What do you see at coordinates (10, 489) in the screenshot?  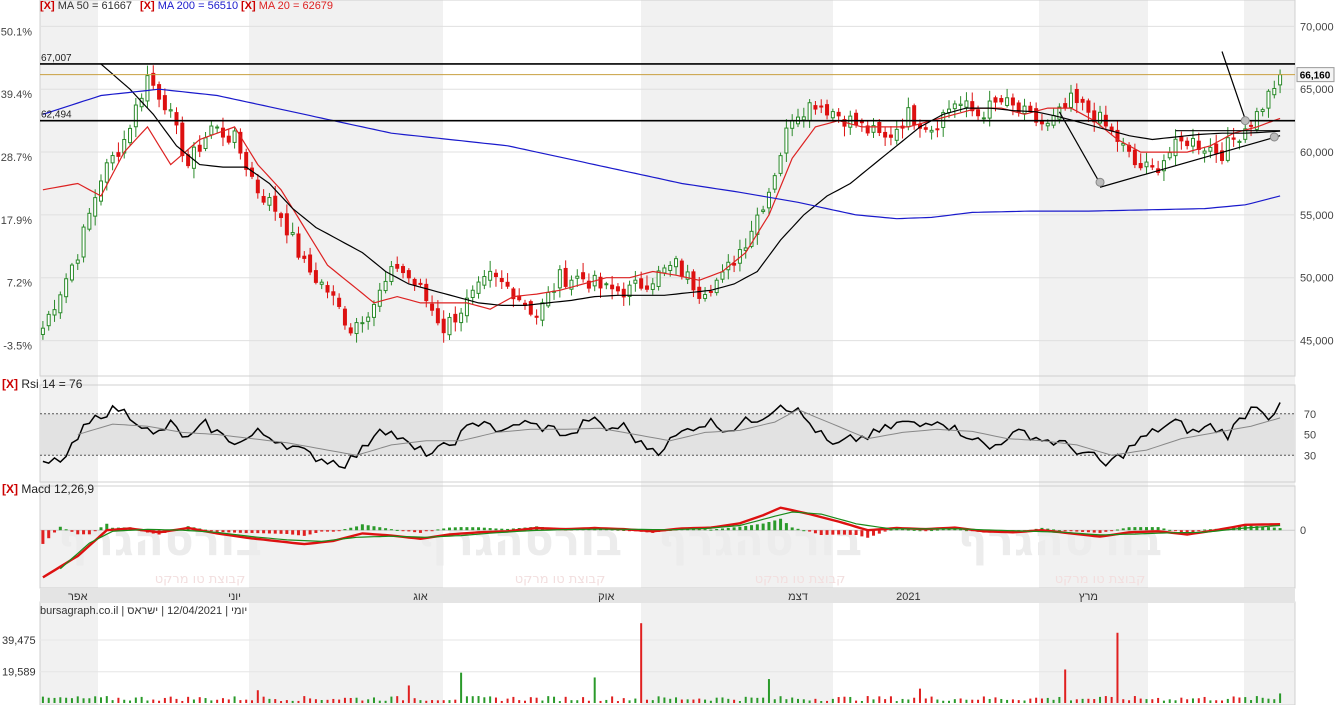 I see `macd-remove-marker: [X]` at bounding box center [10, 489].